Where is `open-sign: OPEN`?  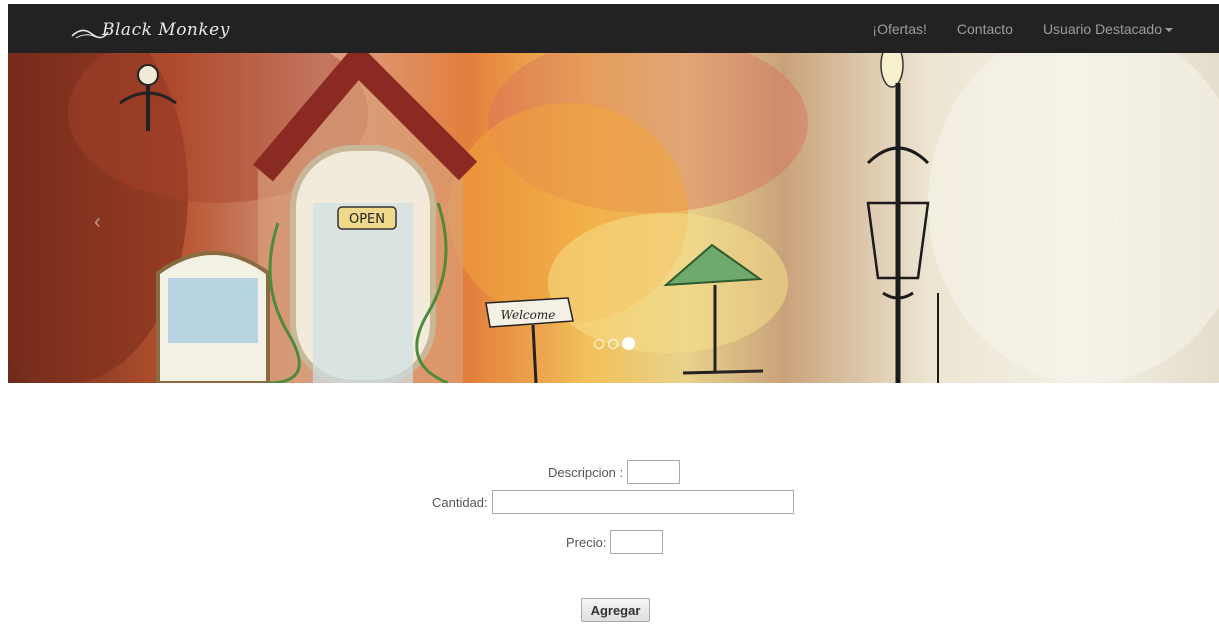 open-sign: OPEN is located at coordinates (367, 219).